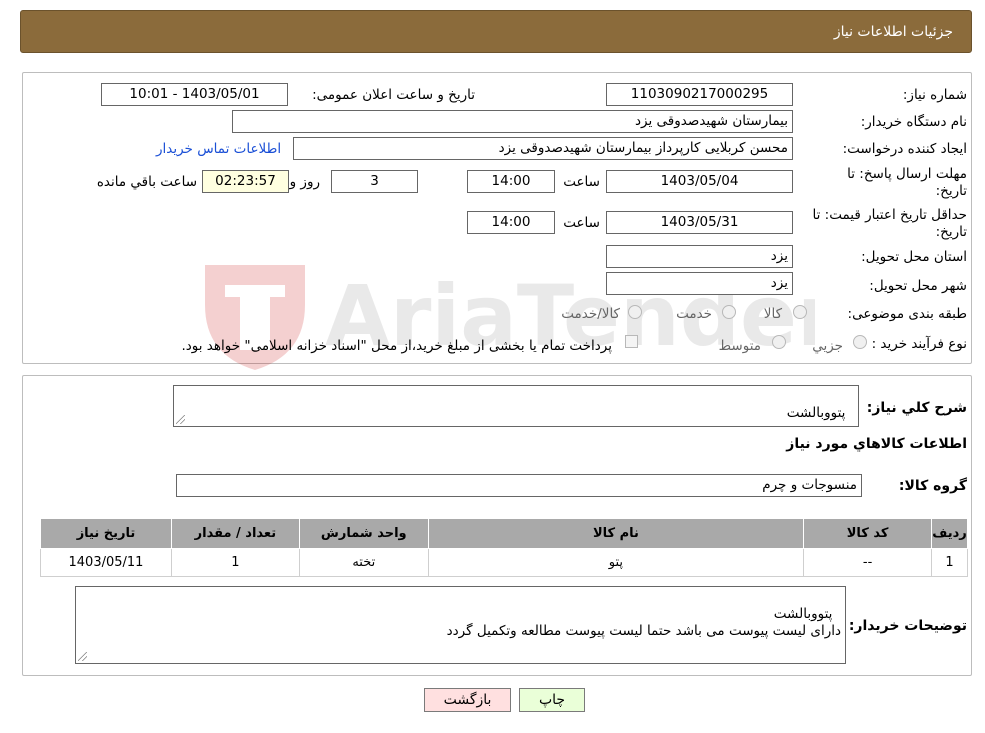 This screenshot has width=985, height=733. Describe the element at coordinates (194, 94) in the screenshot. I see `announce-datetime-field: 1403/05/01 - 10:01` at that location.